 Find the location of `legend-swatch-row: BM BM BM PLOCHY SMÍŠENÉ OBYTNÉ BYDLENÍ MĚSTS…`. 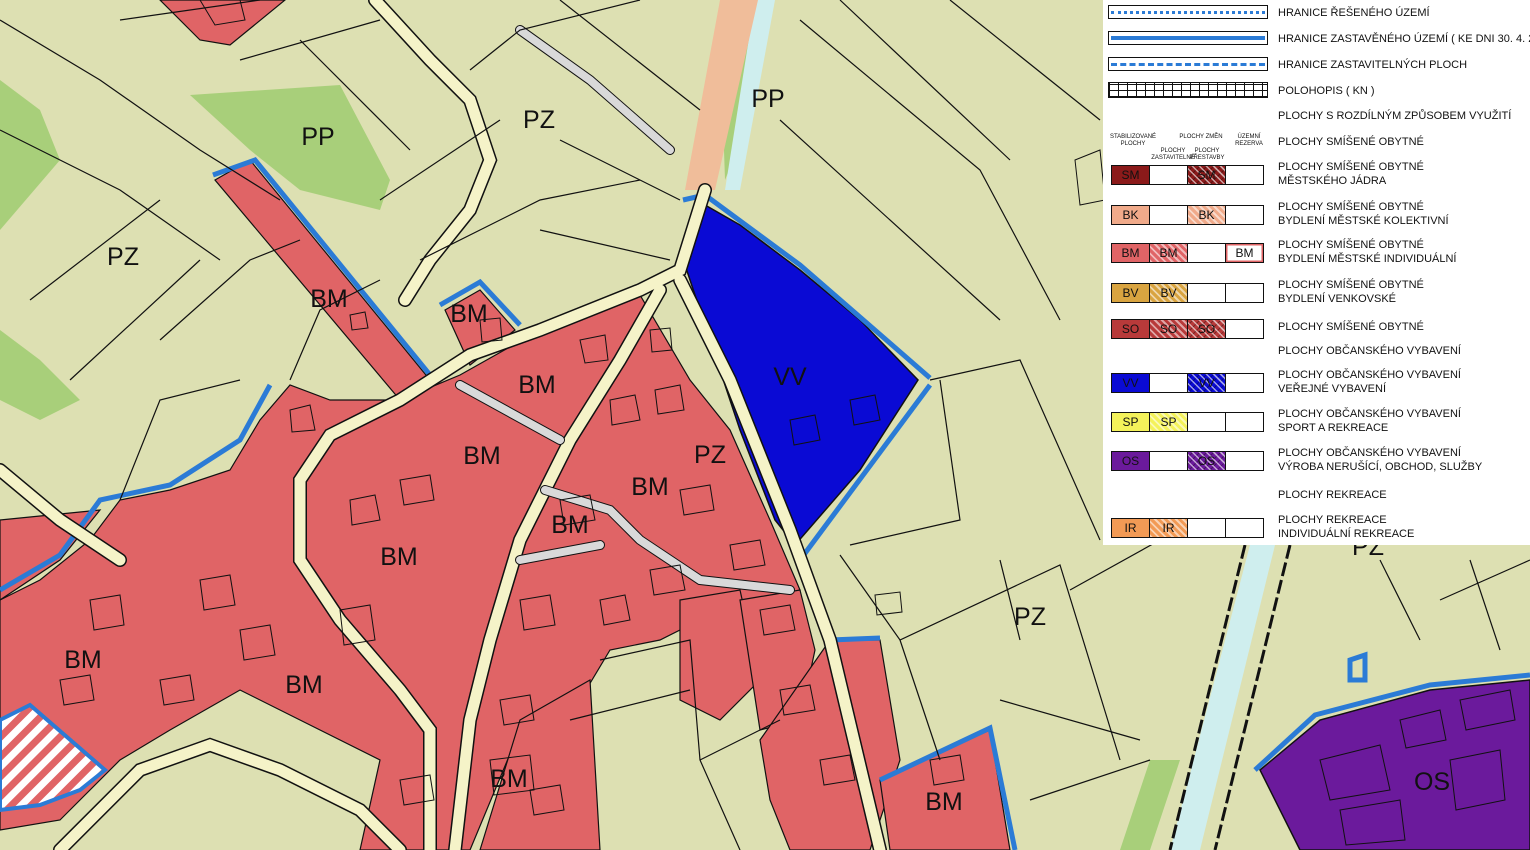

legend-swatch-row: BM BM BM PLOCHY SMÍŠENÉ OBYTNÉ BYDLENÍ MĚSTS… is located at coordinates (1316, 253).